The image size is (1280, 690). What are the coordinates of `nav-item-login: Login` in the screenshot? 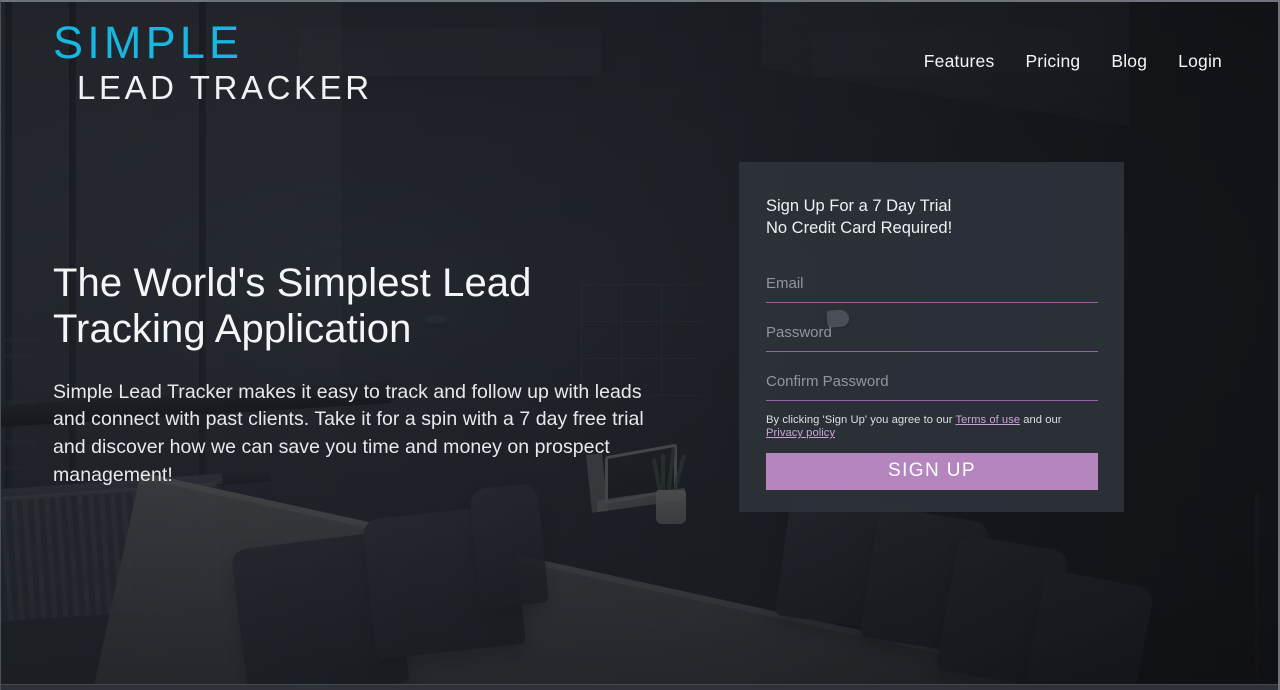 It's located at (1200, 61).